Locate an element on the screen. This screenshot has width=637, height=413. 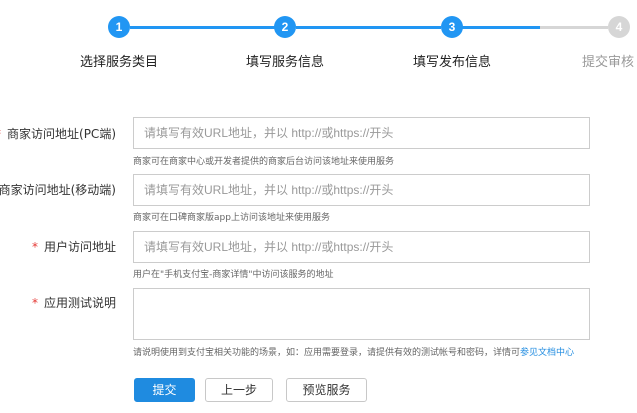
test-desc-label: * 应用测试说明 is located at coordinates (74, 302).